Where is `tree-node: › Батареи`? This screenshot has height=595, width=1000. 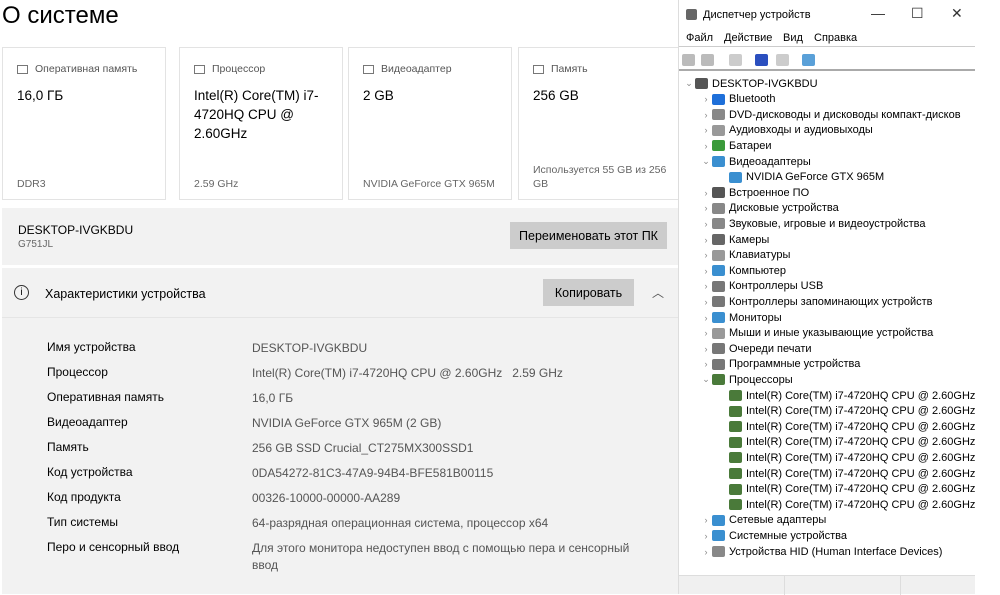
tree-node: › Батареи is located at coordinates (736, 145).